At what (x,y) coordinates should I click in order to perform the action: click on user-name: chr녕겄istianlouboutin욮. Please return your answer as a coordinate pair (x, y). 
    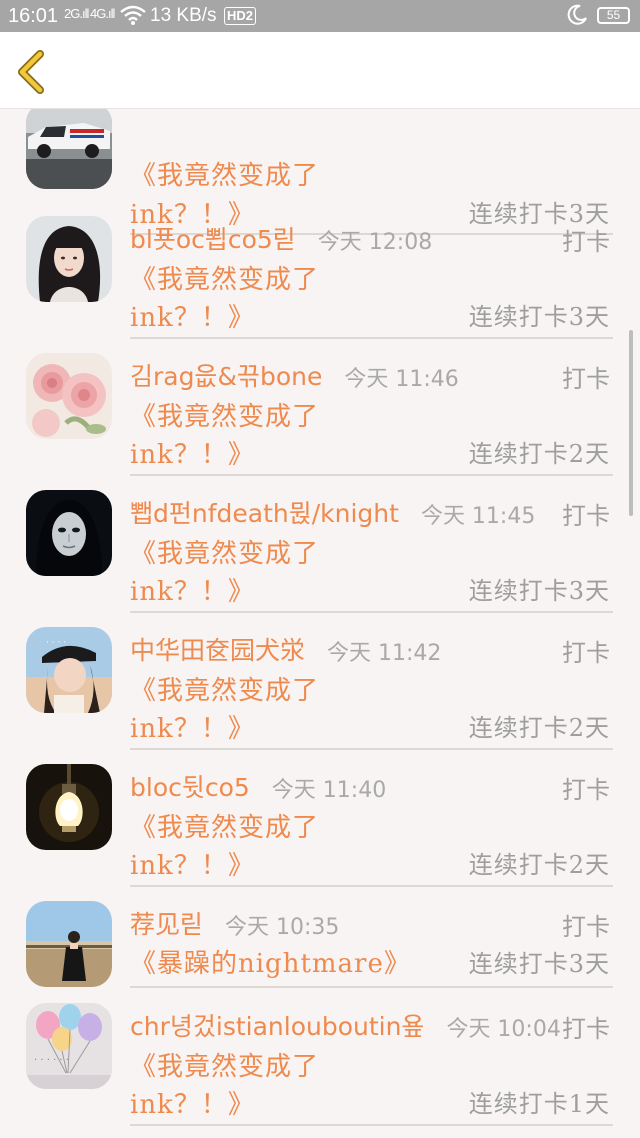
    Looking at the image, I should click on (277, 1025).